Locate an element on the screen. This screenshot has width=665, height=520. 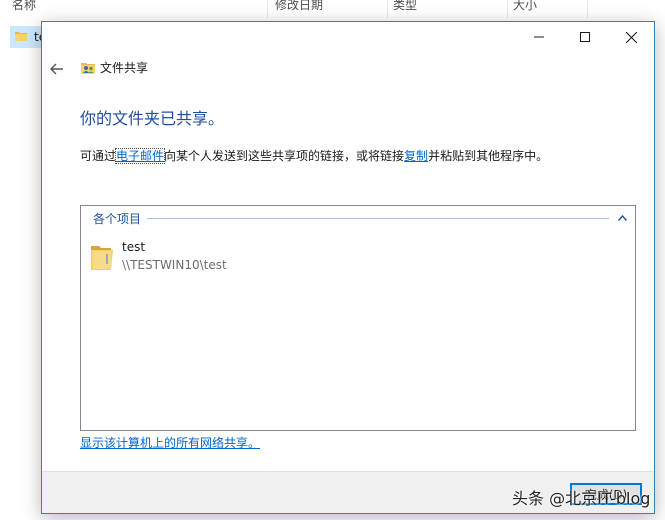
maximize-button is located at coordinates (585, 37).